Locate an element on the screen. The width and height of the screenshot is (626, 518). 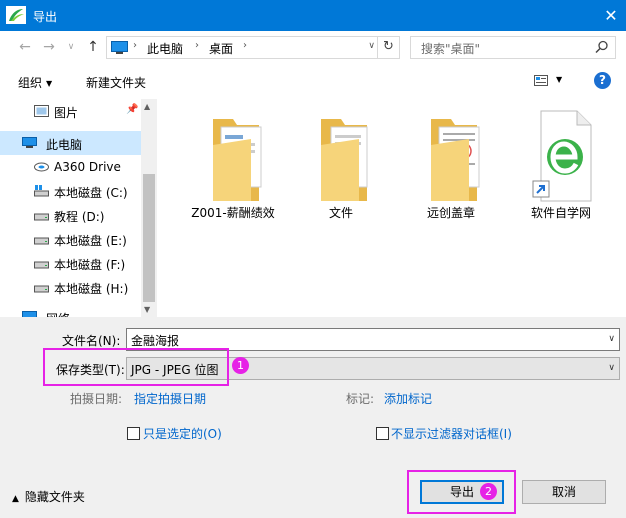
address-bar: › 此电脑 › 桌面 › ∨ ↻ is located at coordinates (253, 47).